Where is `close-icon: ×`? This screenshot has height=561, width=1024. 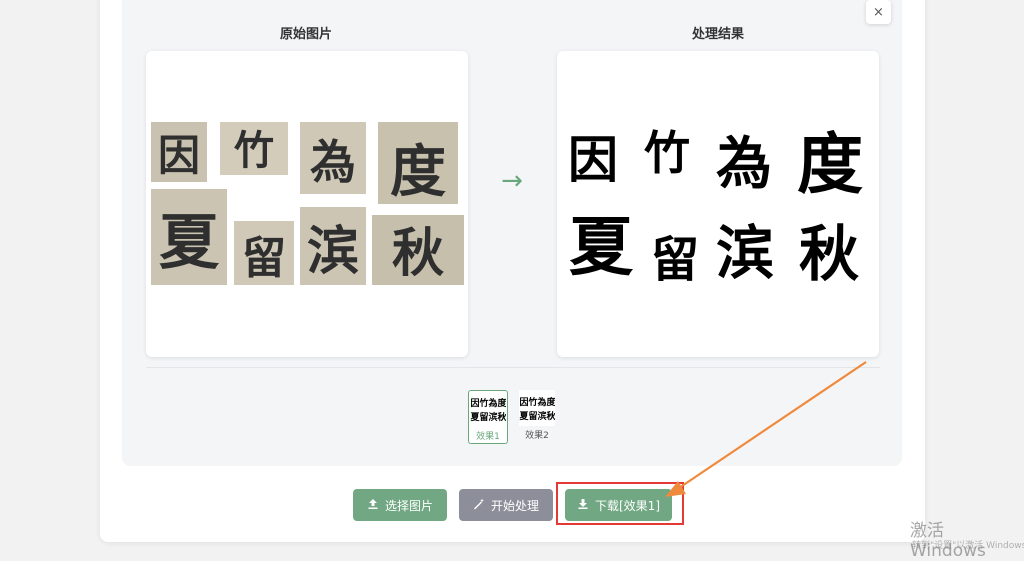 close-icon: × is located at coordinates (878, 12).